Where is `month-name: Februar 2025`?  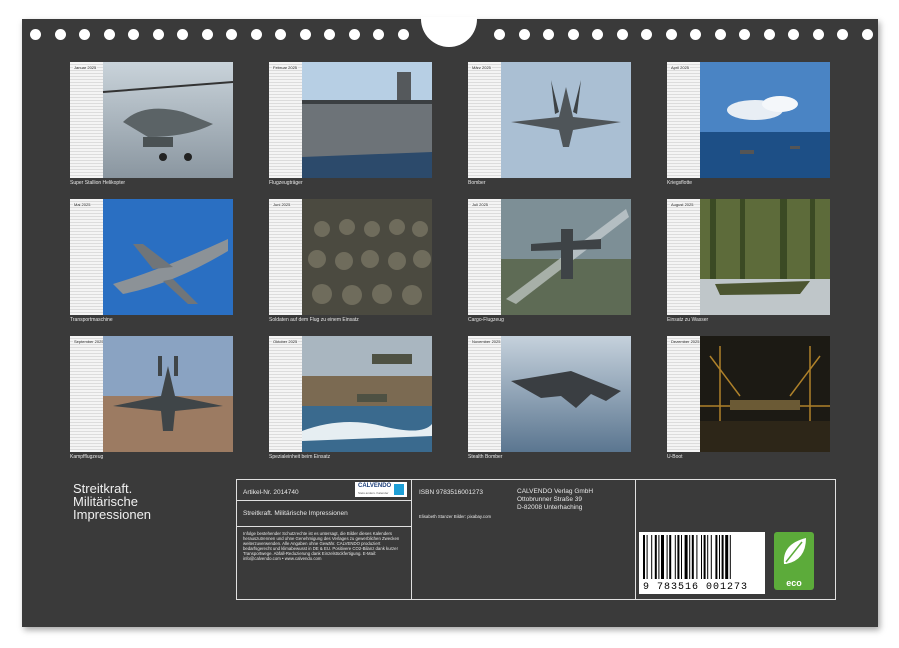 month-name: Februar 2025 is located at coordinates (285, 67).